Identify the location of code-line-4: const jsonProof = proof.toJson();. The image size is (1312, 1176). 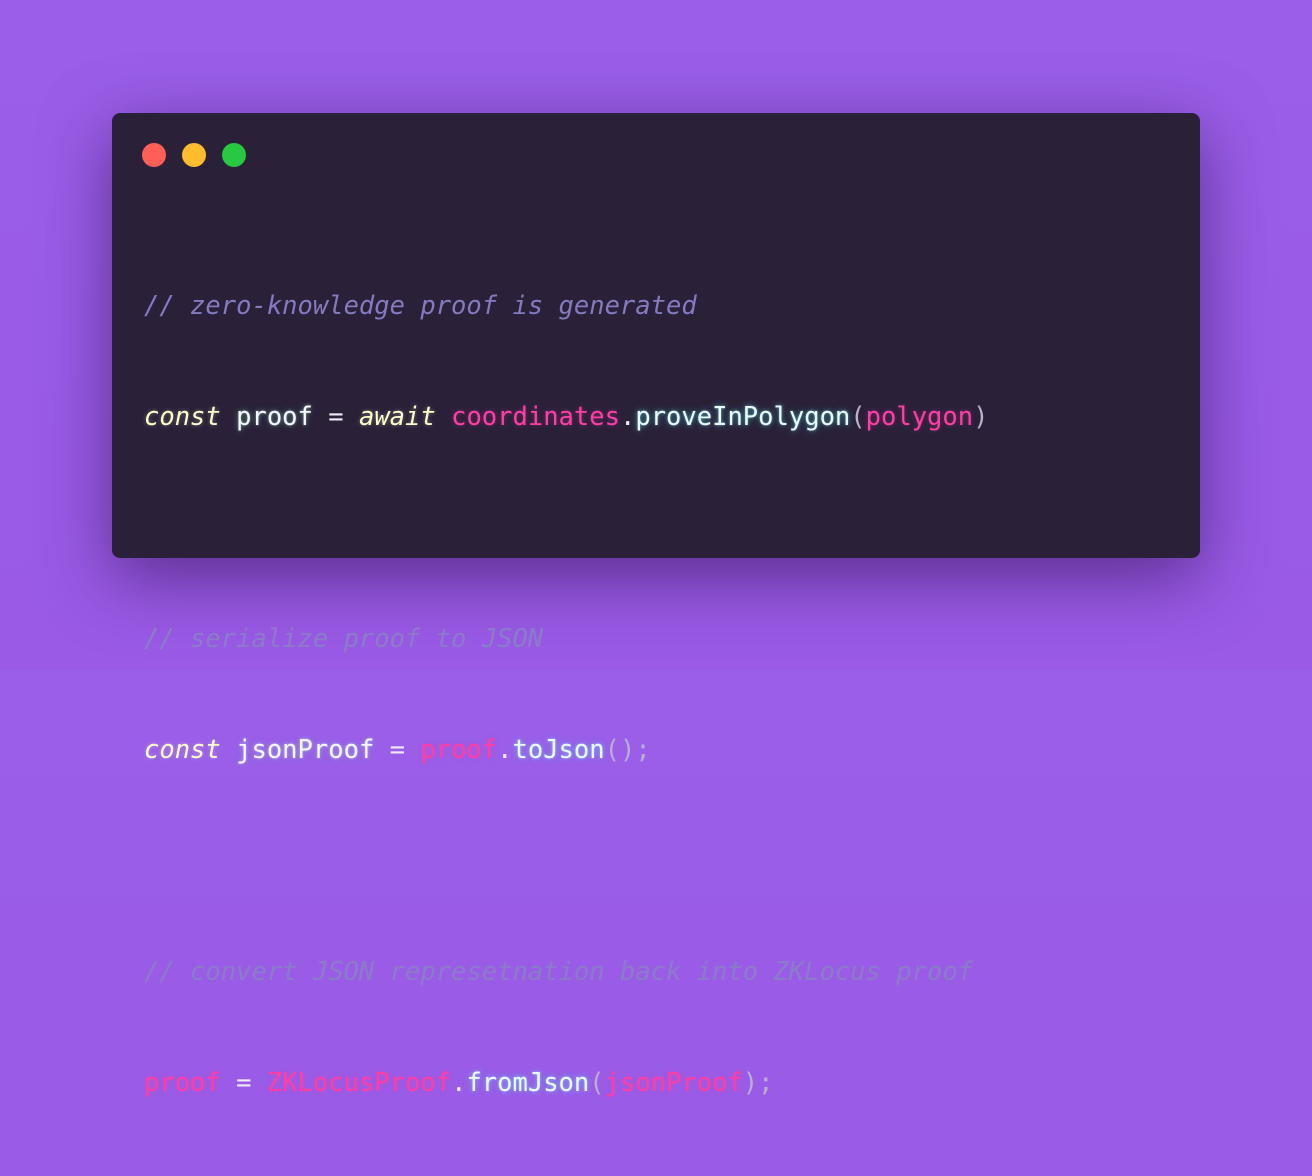
(662, 750).